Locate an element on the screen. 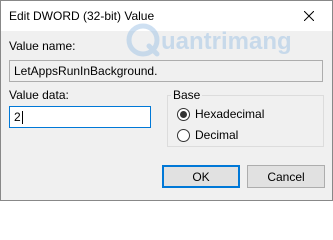  base-group-title: Base is located at coordinates (187, 95).